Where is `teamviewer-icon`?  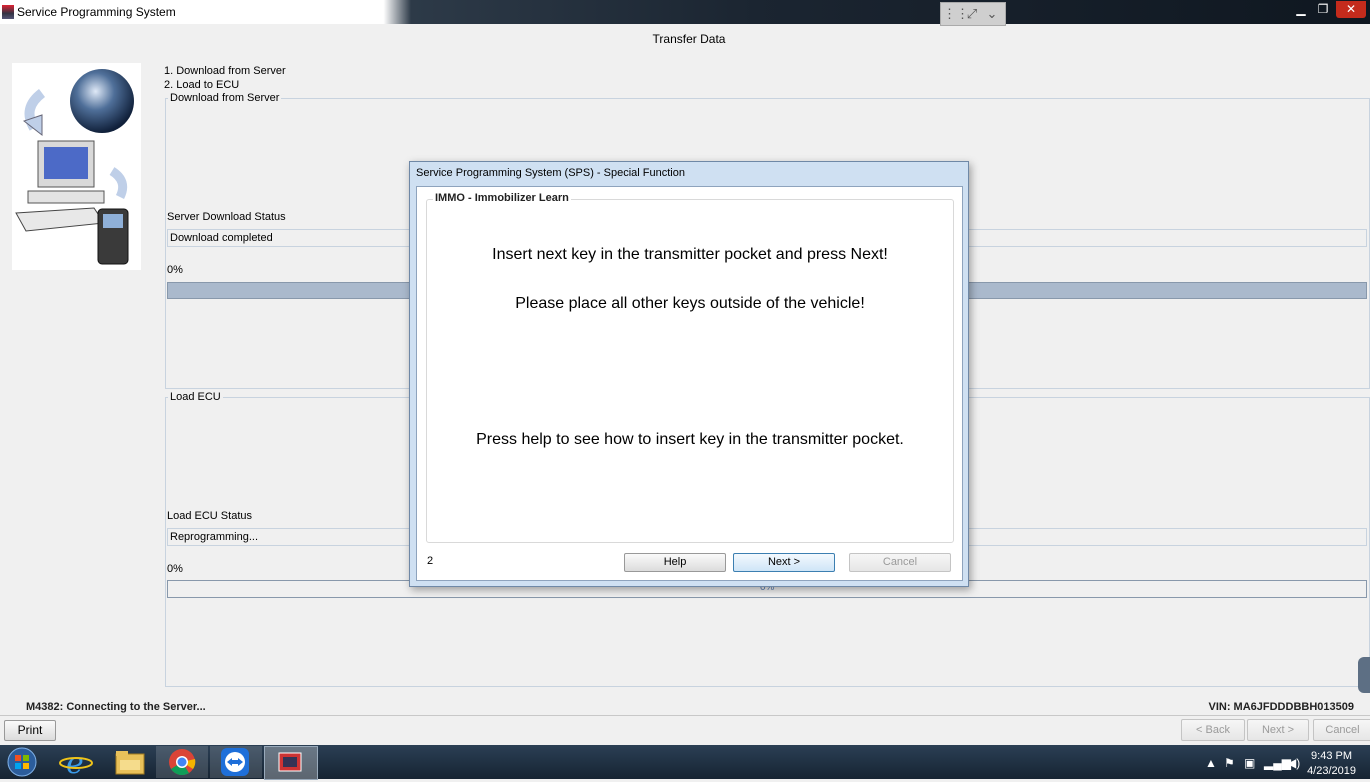 teamviewer-icon is located at coordinates (236, 762).